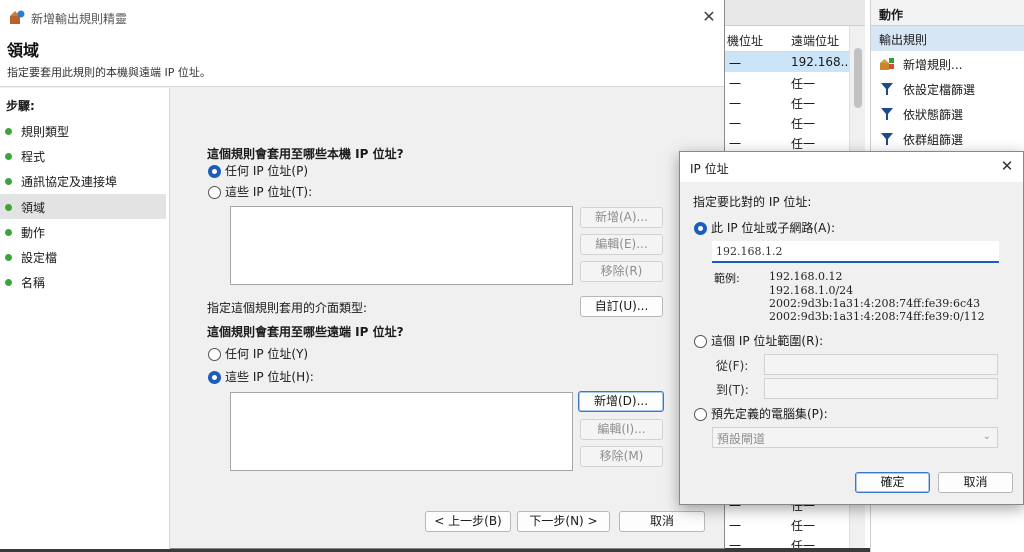  I want to click on wizard-titlebar: 新增輸出規則精靈 ✕, so click(362, 16).